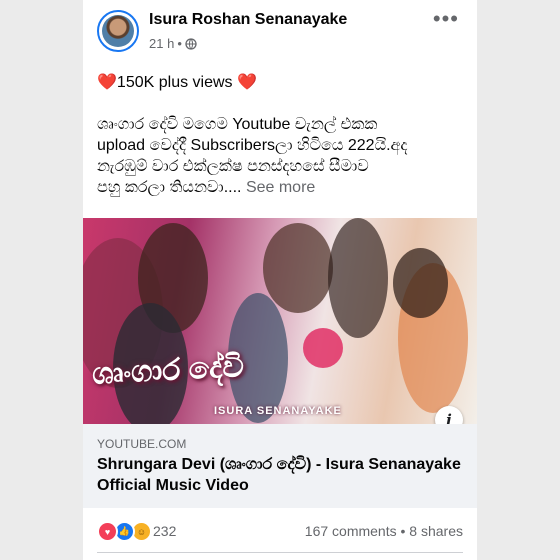 Image resolution: width=560 pixels, height=560 pixels. I want to click on video-subtitle-overlay: ISURA SENANAYAKE, so click(278, 411).